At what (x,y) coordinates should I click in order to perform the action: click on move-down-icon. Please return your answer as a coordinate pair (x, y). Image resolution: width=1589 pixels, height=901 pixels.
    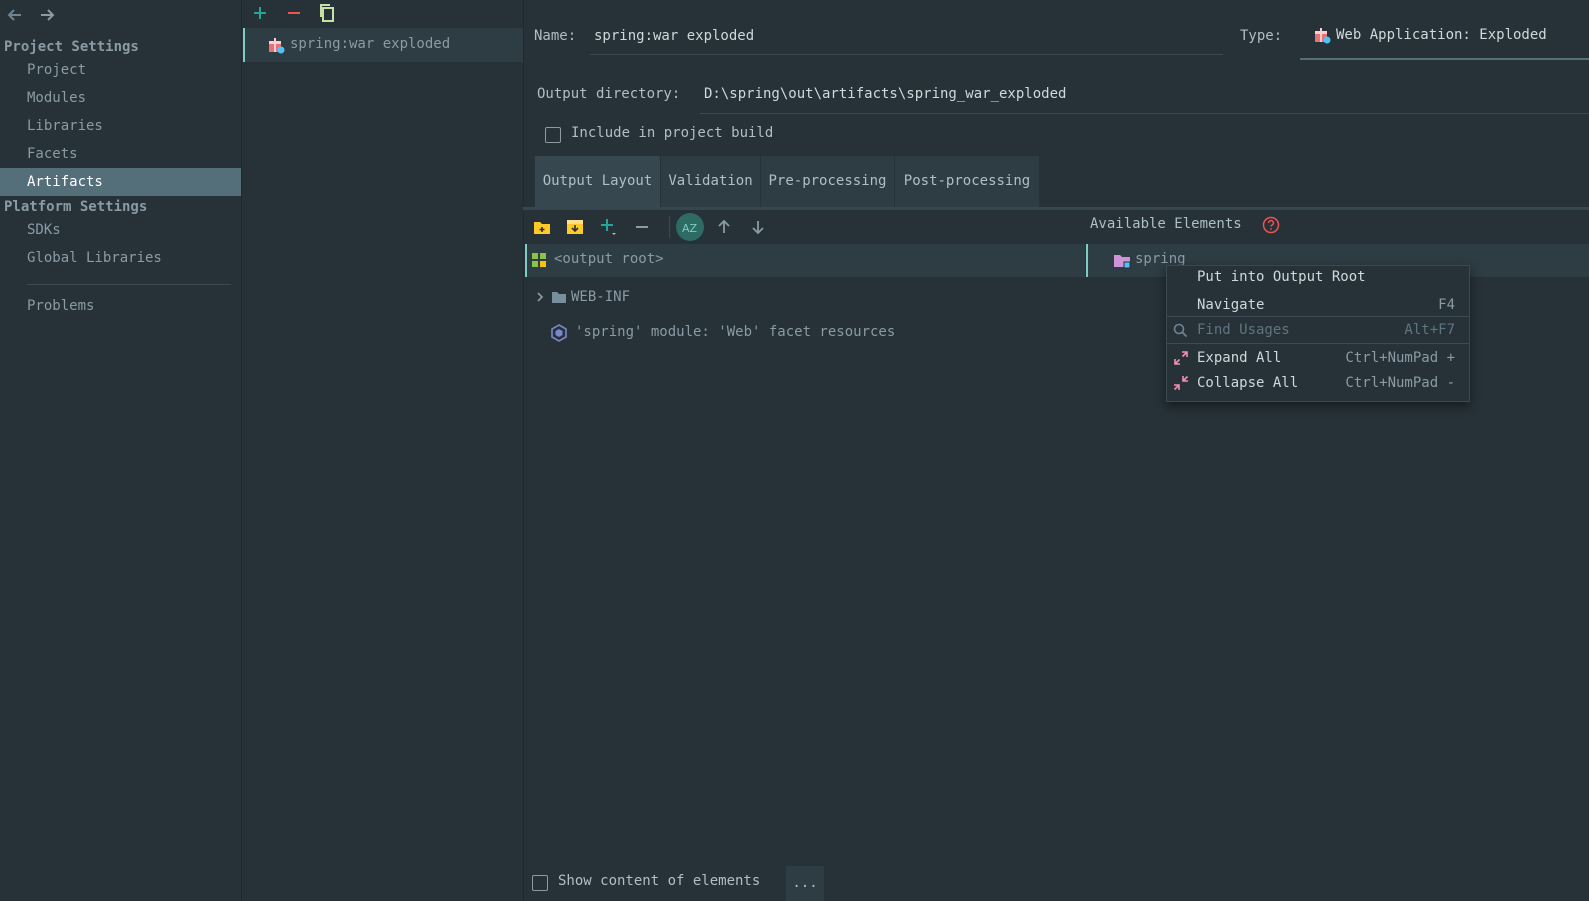
    Looking at the image, I should click on (758, 227).